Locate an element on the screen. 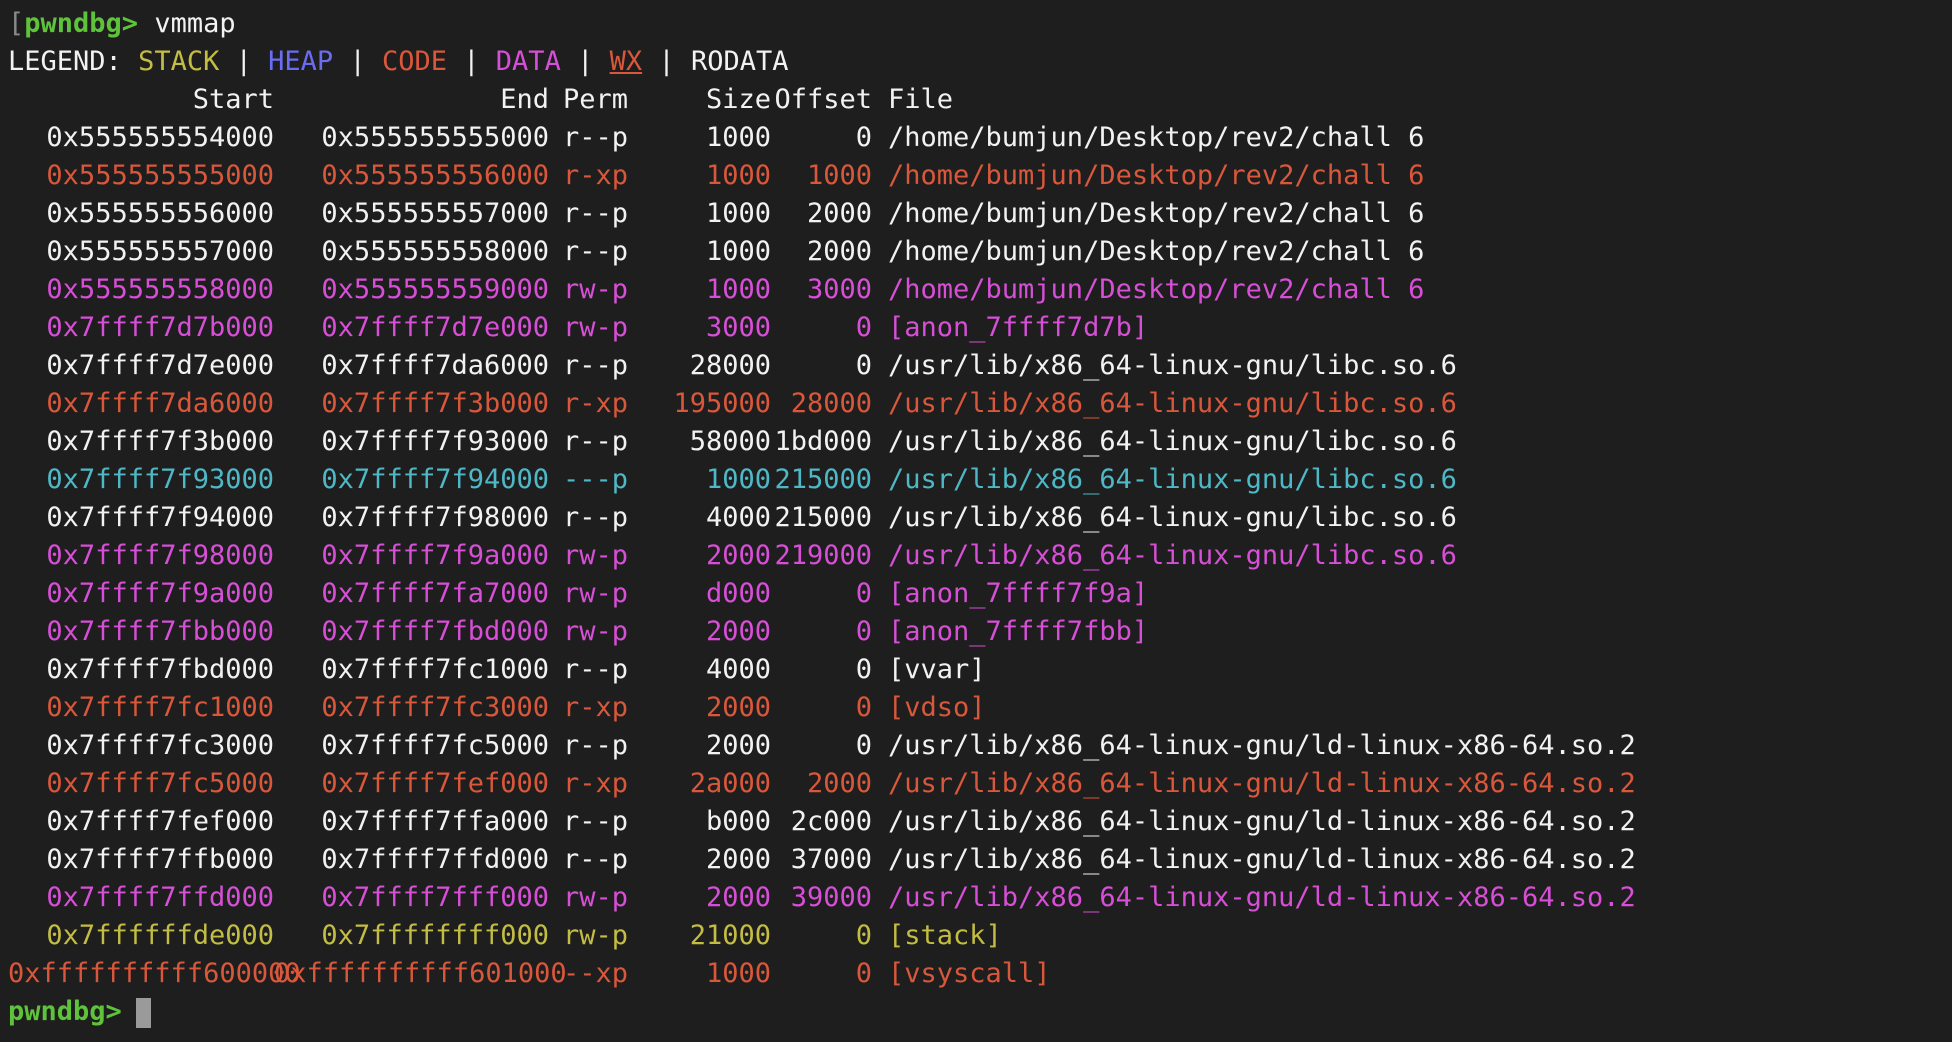 The height and width of the screenshot is (1042, 1952). start-address: 0x7ffff7f94000 is located at coordinates (160, 517).